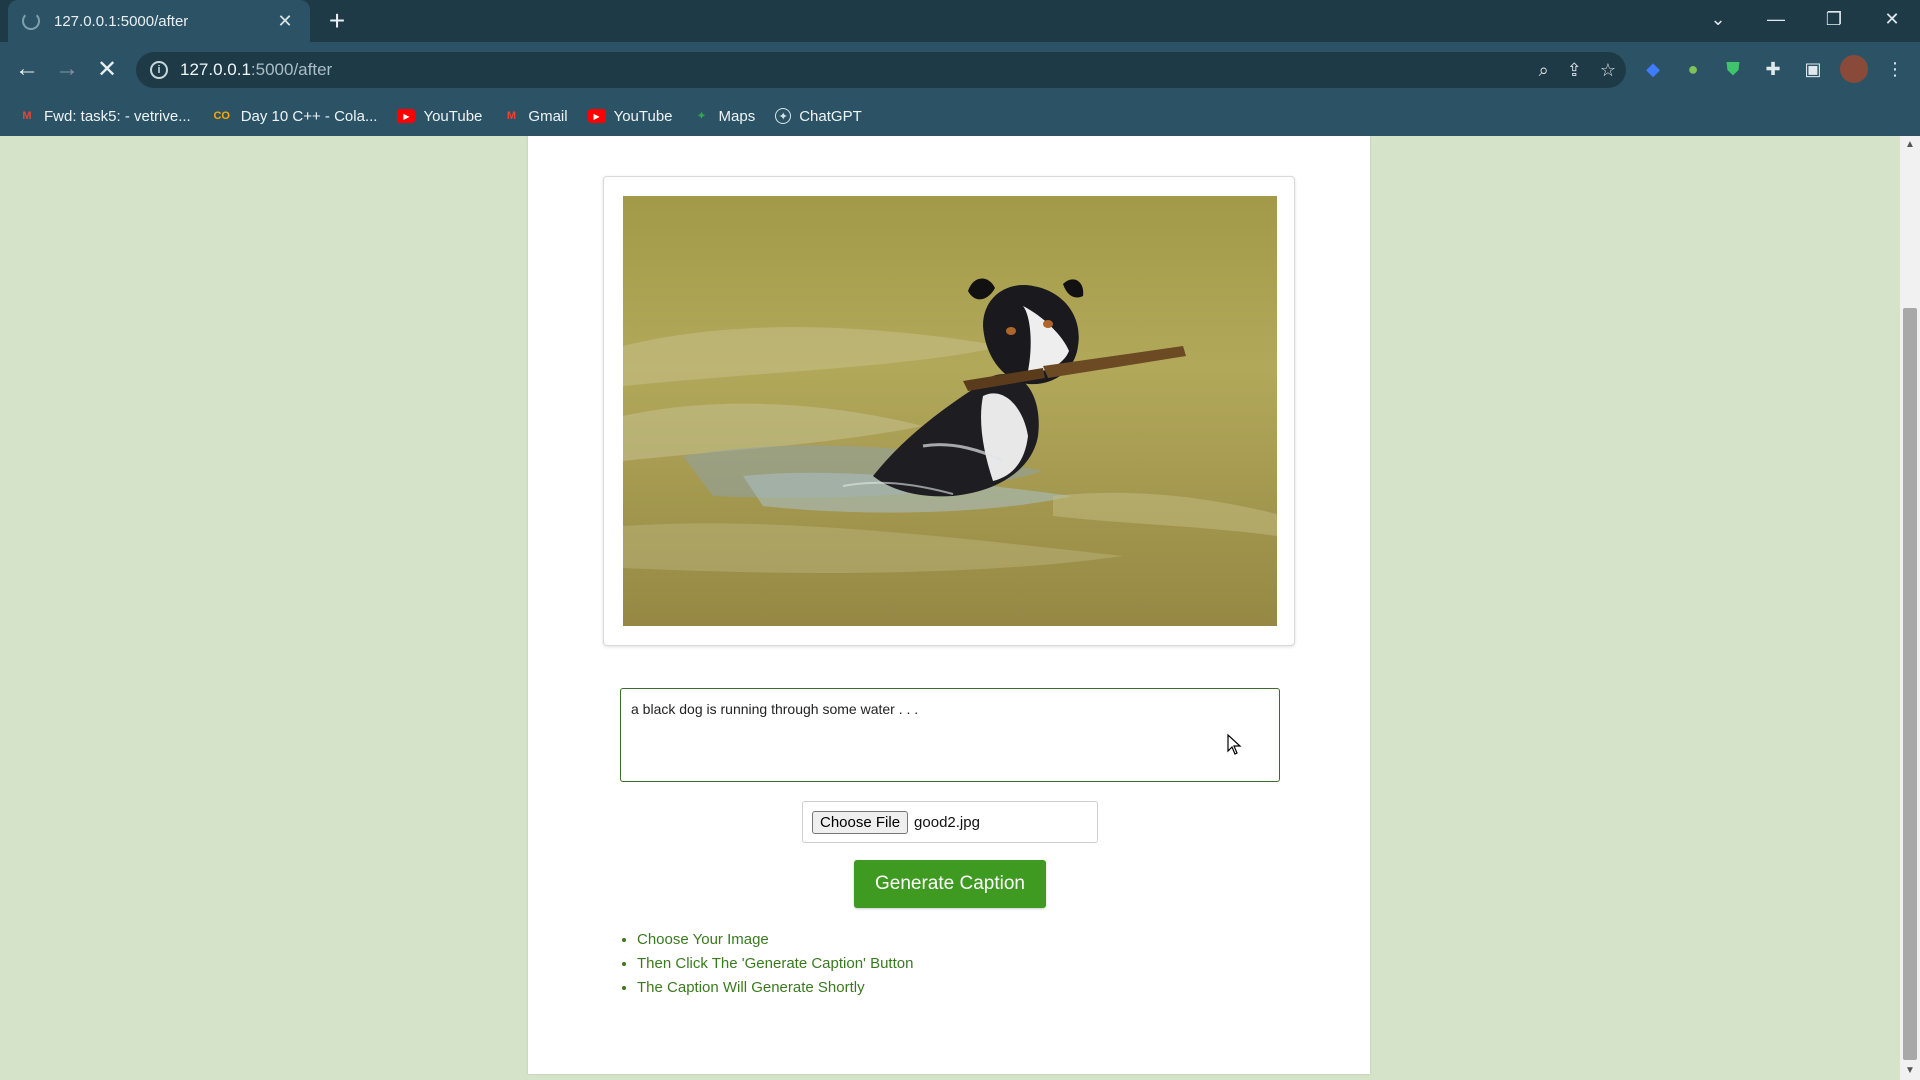  What do you see at coordinates (1234, 744) in the screenshot?
I see `mouse-cursor-icon` at bounding box center [1234, 744].